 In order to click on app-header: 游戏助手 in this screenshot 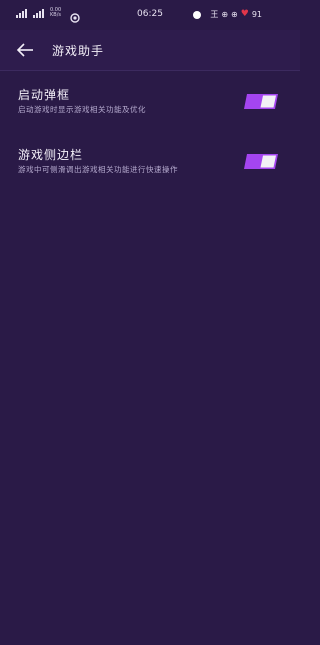, I will do `click(150, 50)`.